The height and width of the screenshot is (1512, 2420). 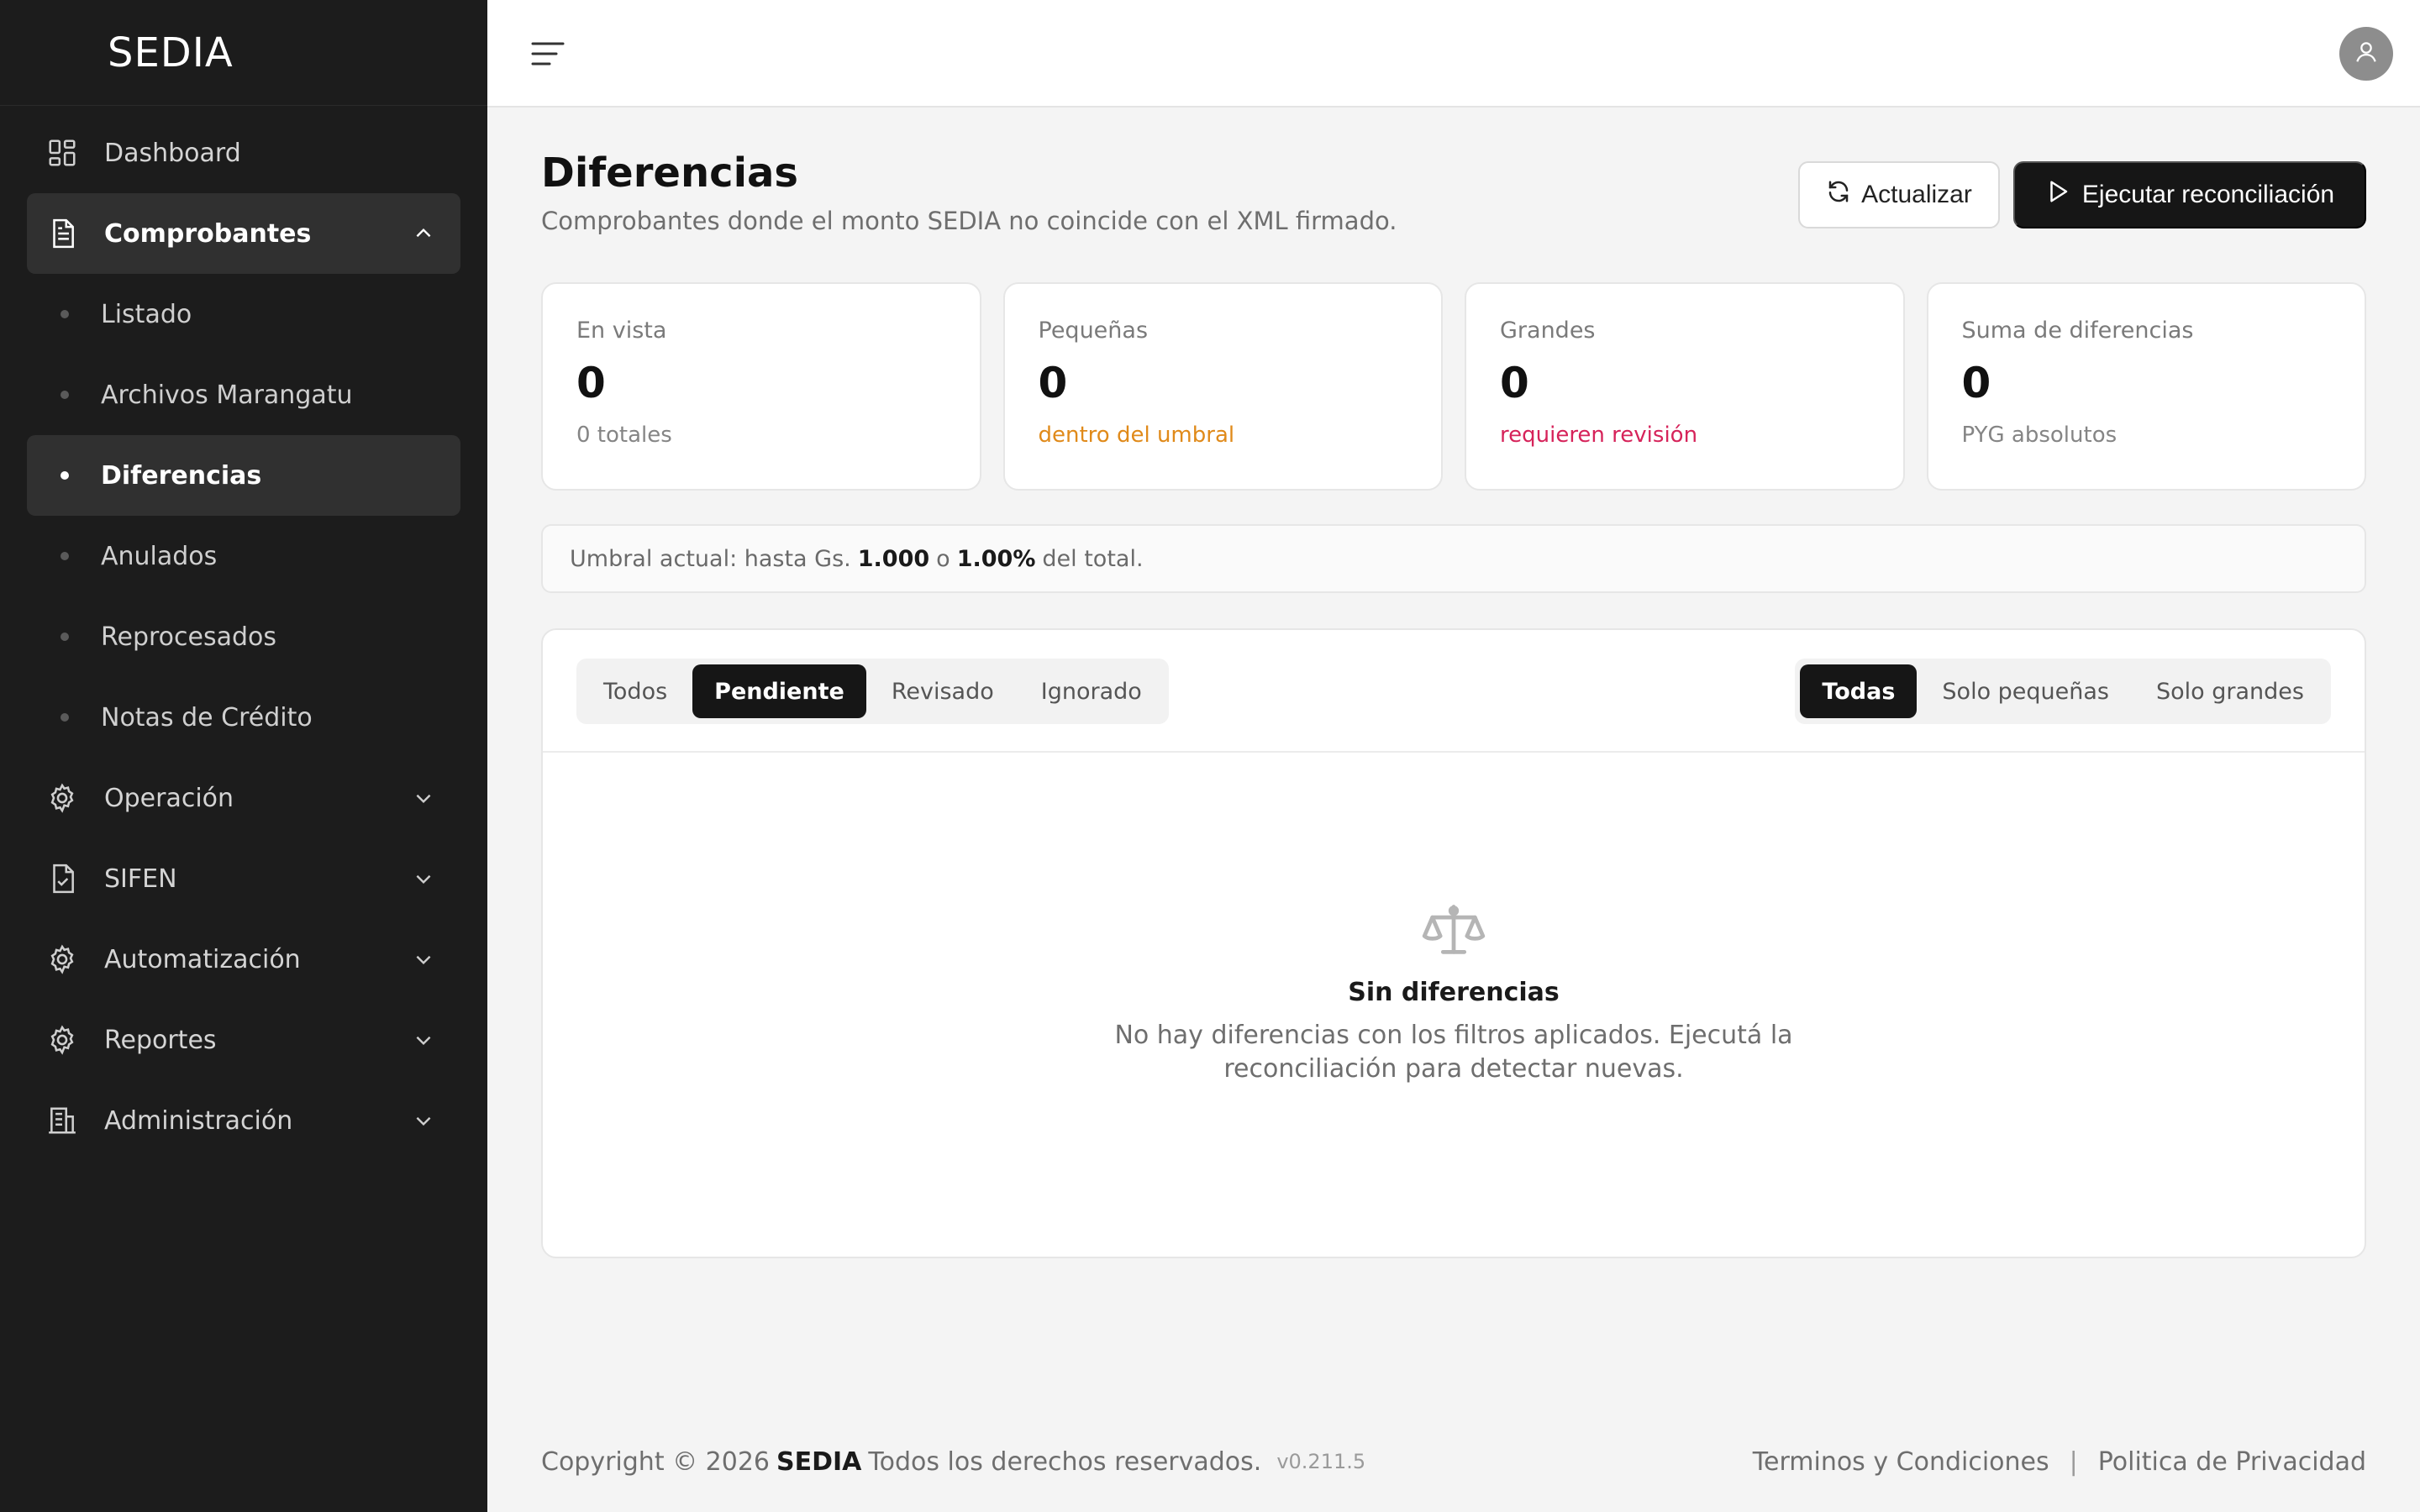 What do you see at coordinates (172, 153) in the screenshot?
I see `sidebar-item-label: Dashboard` at bounding box center [172, 153].